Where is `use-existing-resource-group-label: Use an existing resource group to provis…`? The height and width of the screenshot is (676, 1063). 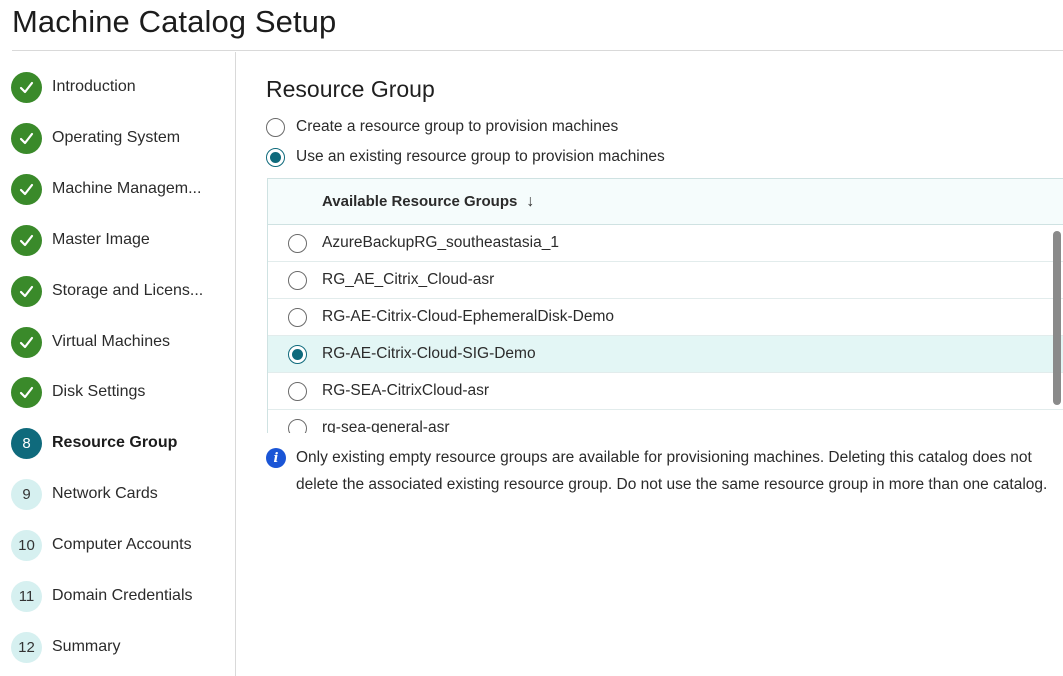
use-existing-resource-group-label: Use an existing resource group to provis… is located at coordinates (480, 156).